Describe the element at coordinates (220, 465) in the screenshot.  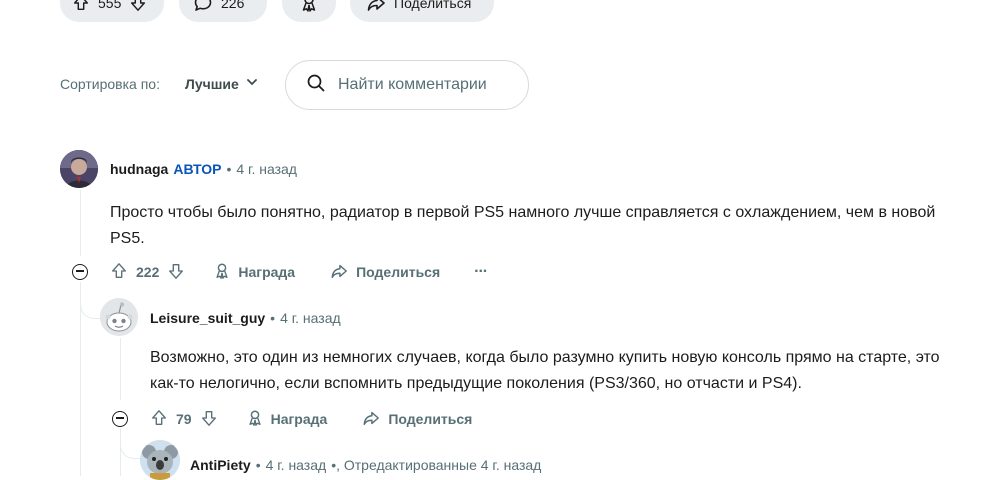
I see `comment-author: AntiPiety` at that location.